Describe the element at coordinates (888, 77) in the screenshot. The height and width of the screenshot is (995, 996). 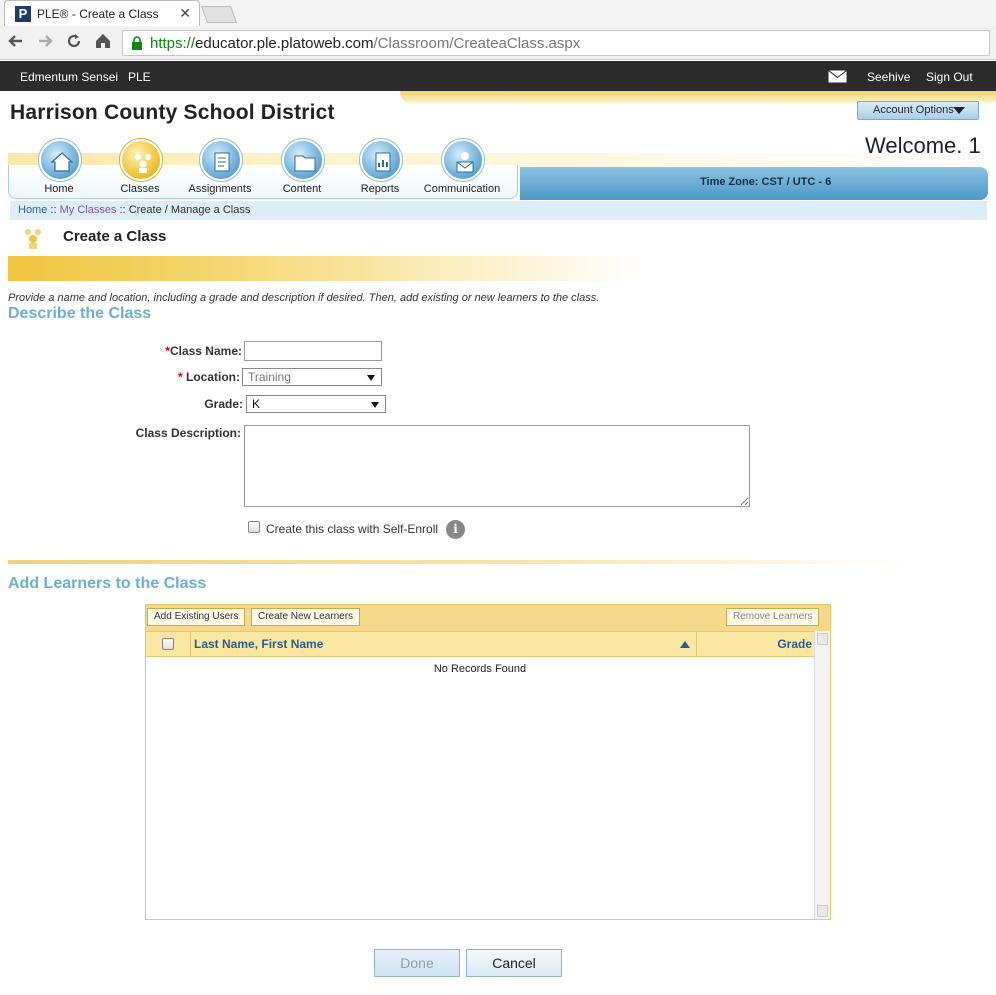
I see `user-name: Seehive` at that location.